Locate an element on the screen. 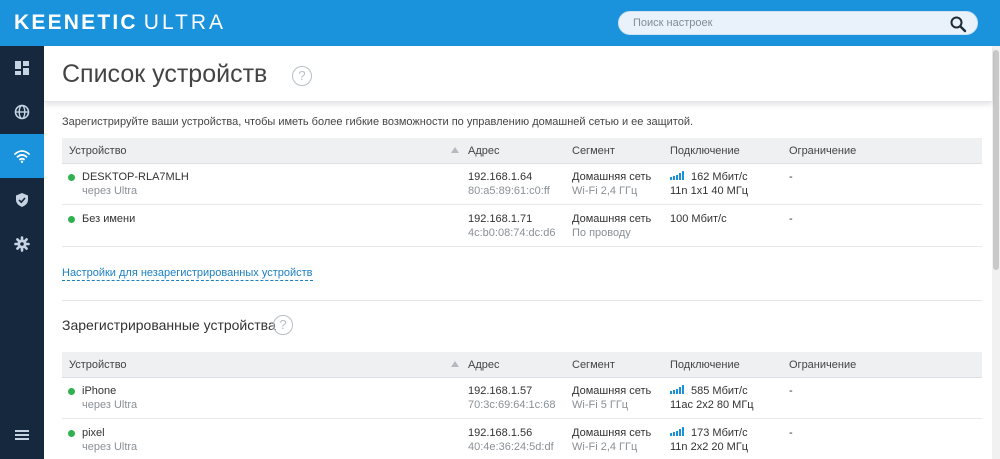 The height and width of the screenshot is (459, 1000). device-speed: 585 Мбит/с is located at coordinates (719, 391).